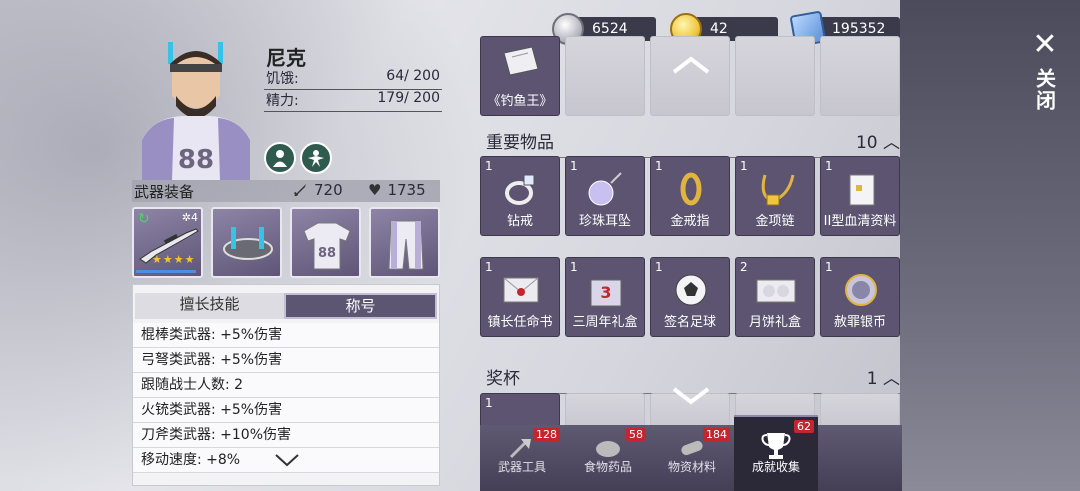  Describe the element at coordinates (520, 101) in the screenshot. I see `item-name: 《钓鱼王》` at that location.